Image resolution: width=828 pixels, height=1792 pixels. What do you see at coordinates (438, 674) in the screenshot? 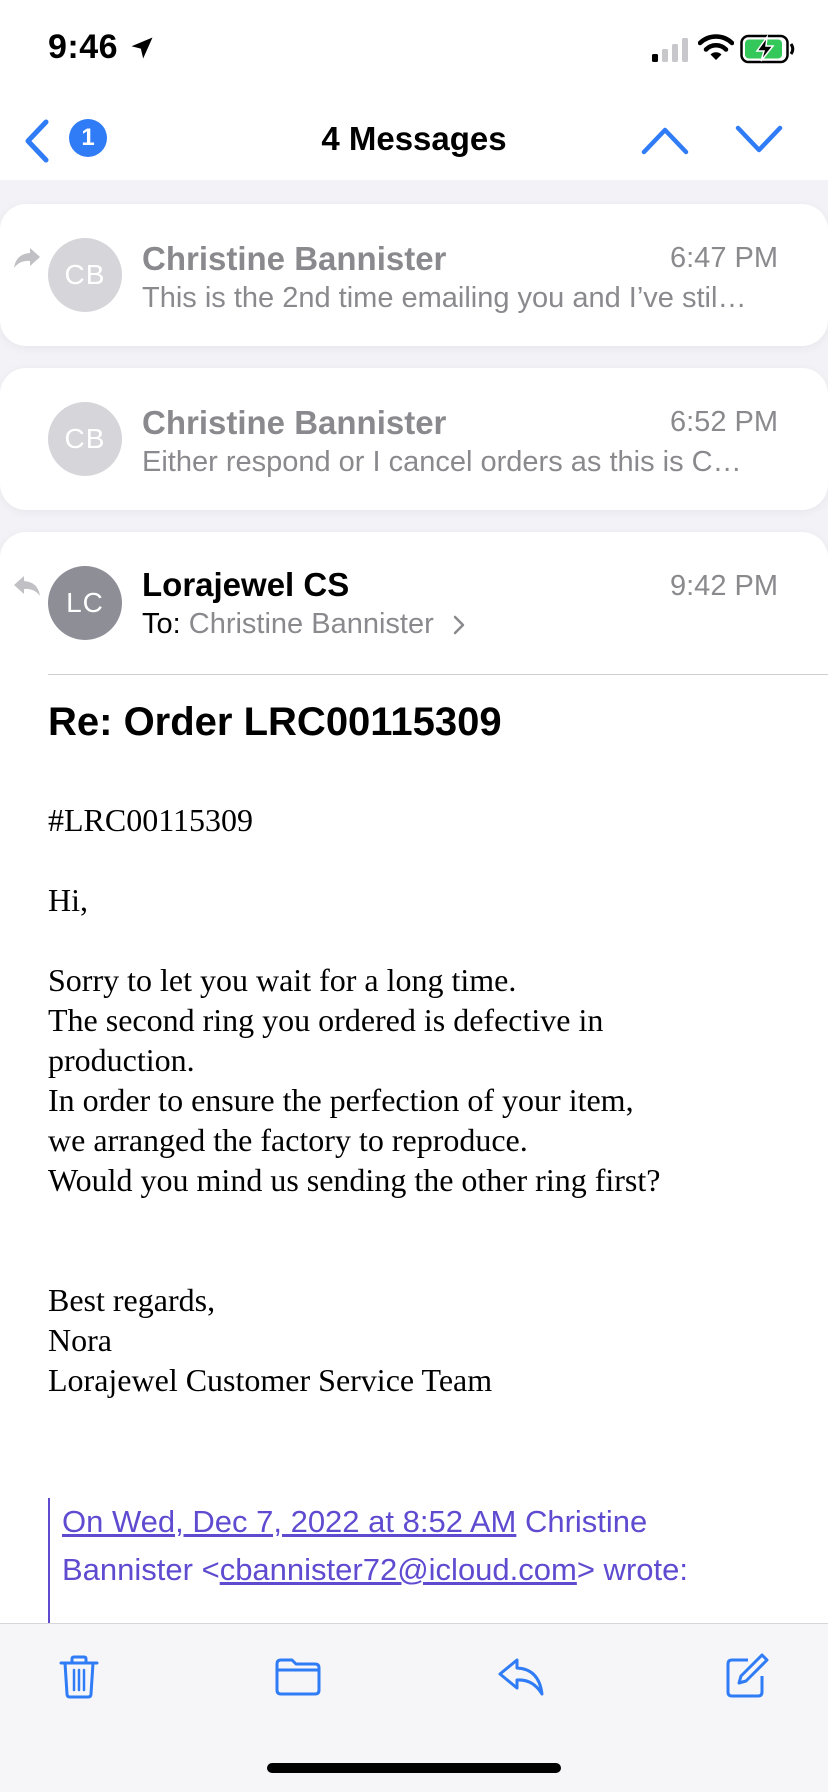
I see `header-divider` at bounding box center [438, 674].